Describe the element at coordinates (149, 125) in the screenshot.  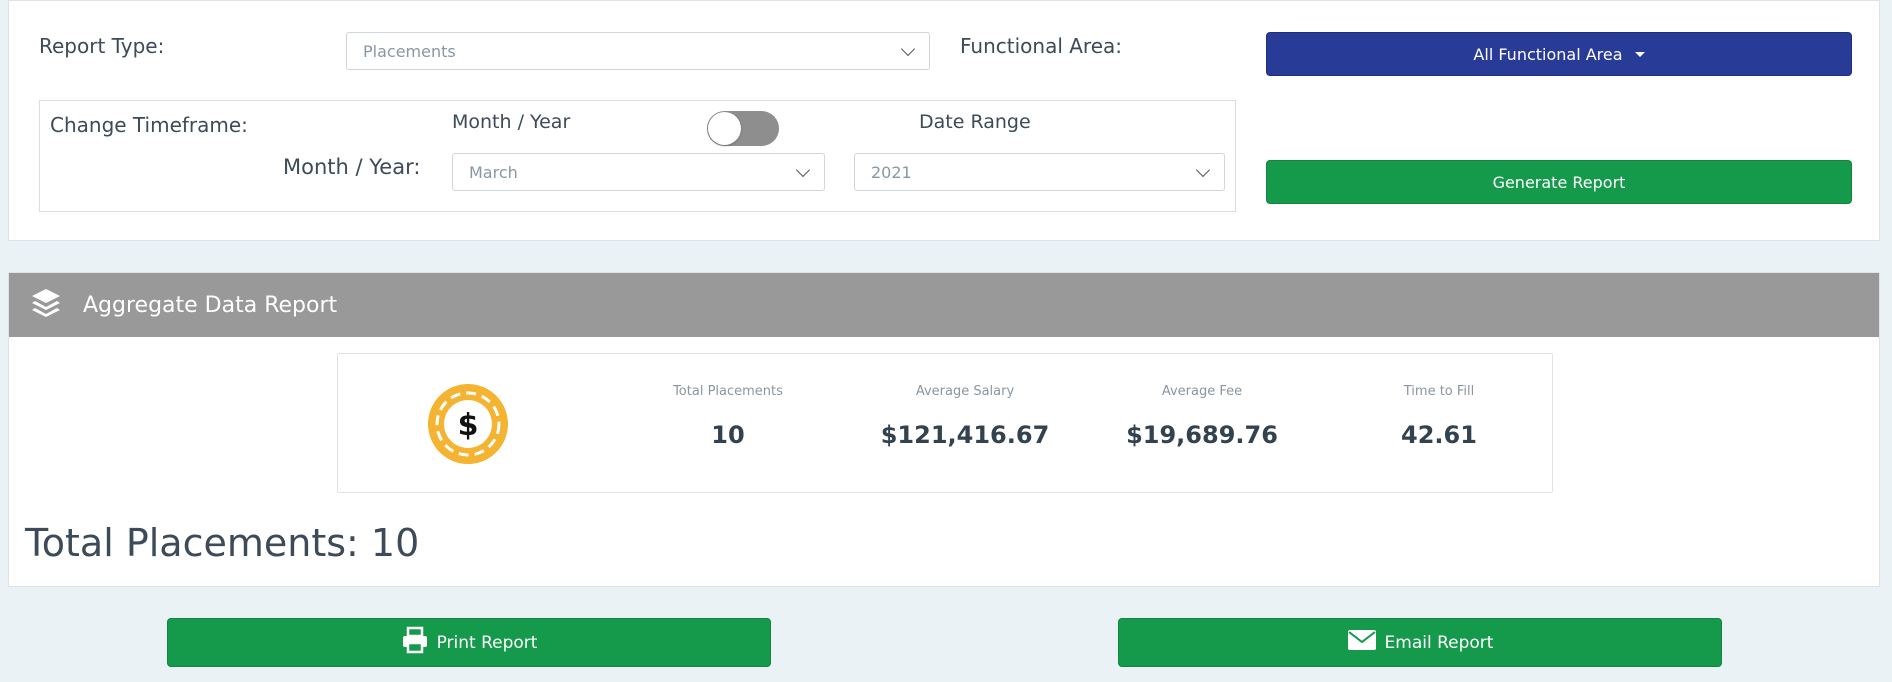
I see `change-timeframe-label: Change Timeframe:` at that location.